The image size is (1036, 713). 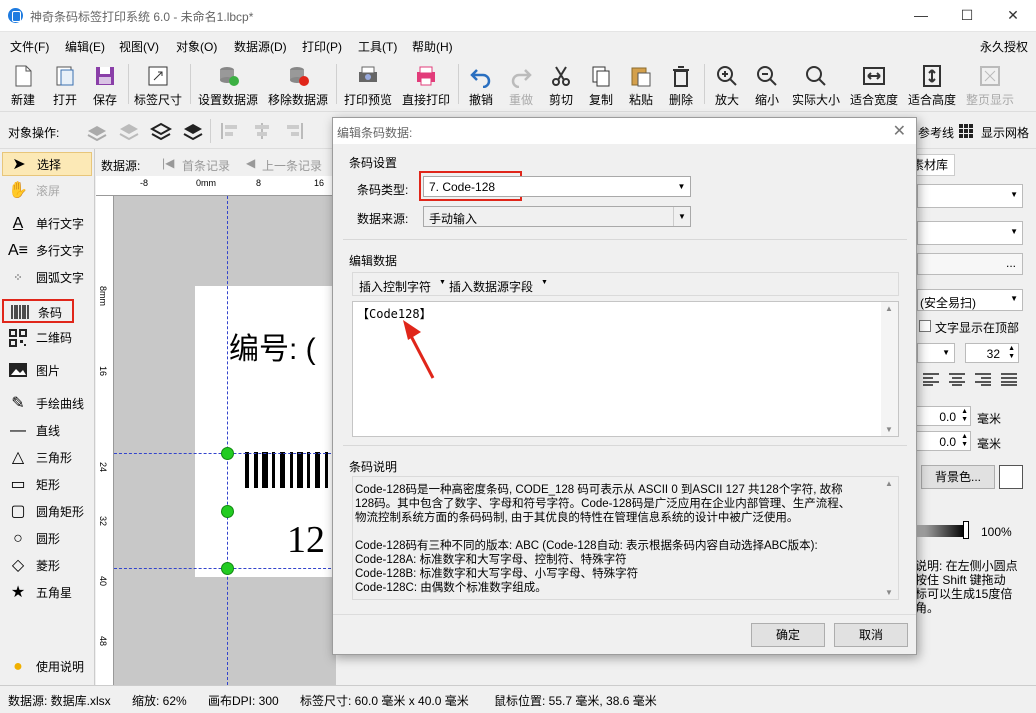 What do you see at coordinates (47, 164) in the screenshot?
I see `tool-select: ➤ 选择` at bounding box center [47, 164].